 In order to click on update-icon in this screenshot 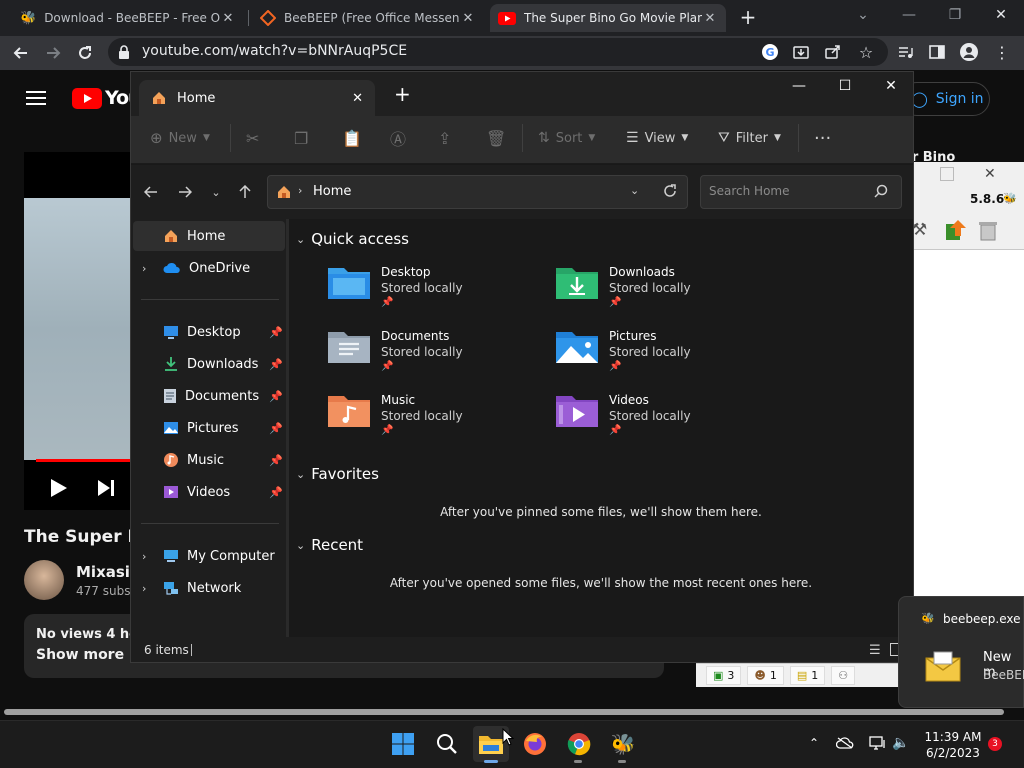, I will do `click(956, 230)`.